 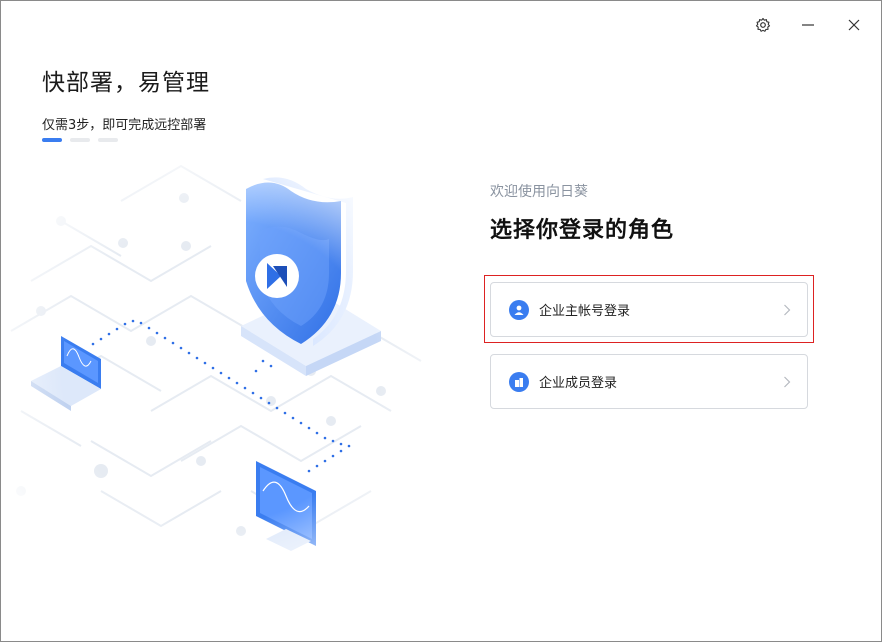 I want to click on page-subline: 仅需3步，即可完成远控部署, so click(x=124, y=125).